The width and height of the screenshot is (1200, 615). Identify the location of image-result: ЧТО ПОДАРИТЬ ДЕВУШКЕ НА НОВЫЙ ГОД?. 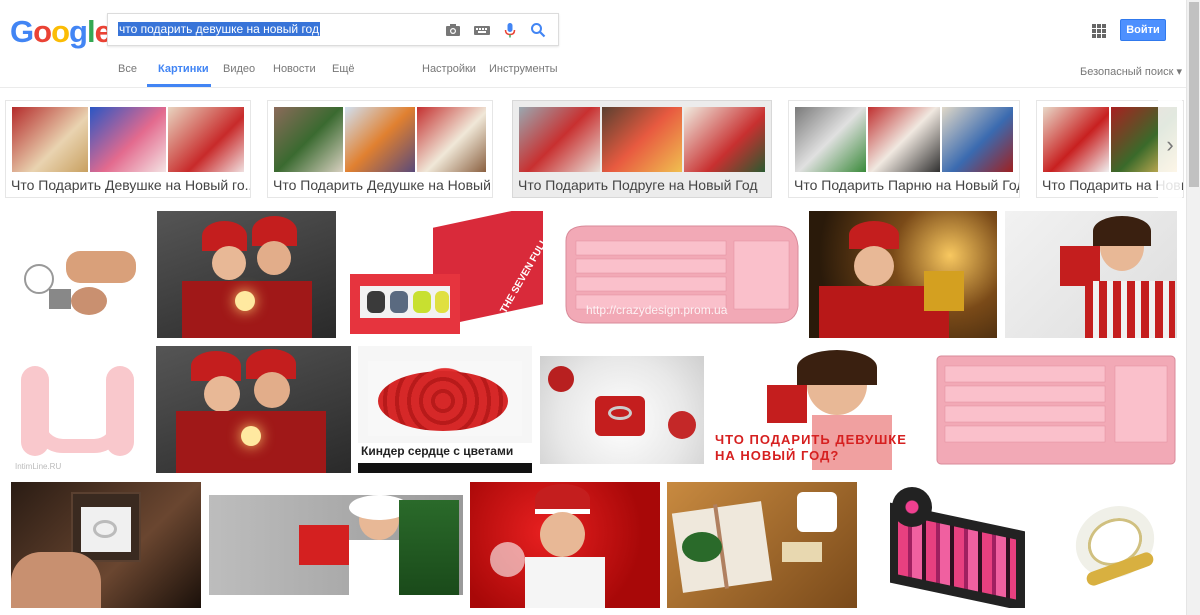
(816, 410).